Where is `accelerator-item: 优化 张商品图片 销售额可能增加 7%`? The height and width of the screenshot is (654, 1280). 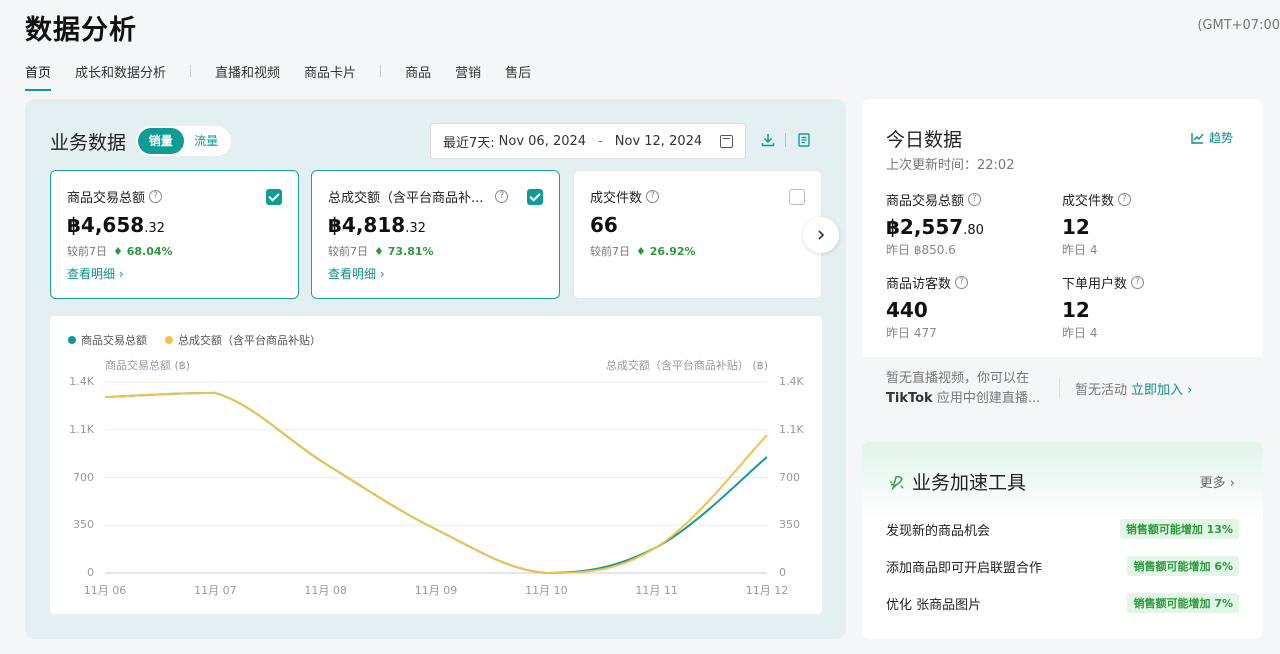
accelerator-item: 优化 张商品图片 销售额可能增加 7% is located at coordinates (1062, 603).